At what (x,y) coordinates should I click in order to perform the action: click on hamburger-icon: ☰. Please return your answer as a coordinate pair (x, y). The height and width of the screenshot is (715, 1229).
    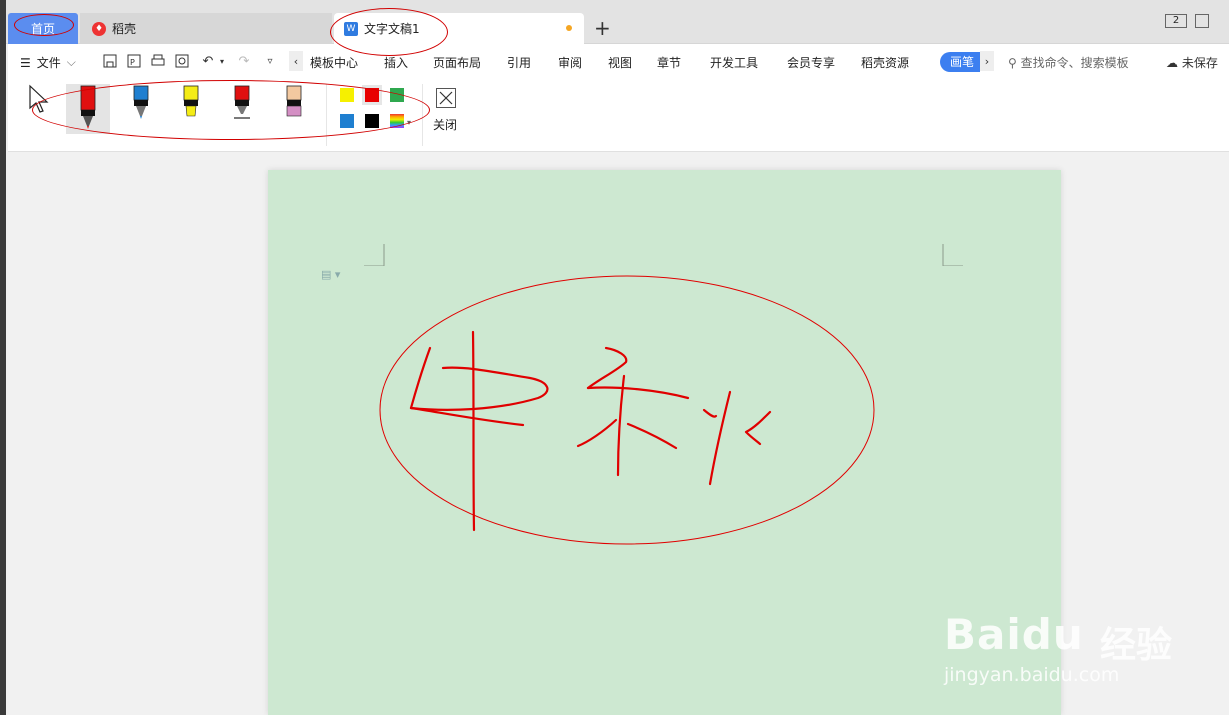
    Looking at the image, I should click on (25, 62).